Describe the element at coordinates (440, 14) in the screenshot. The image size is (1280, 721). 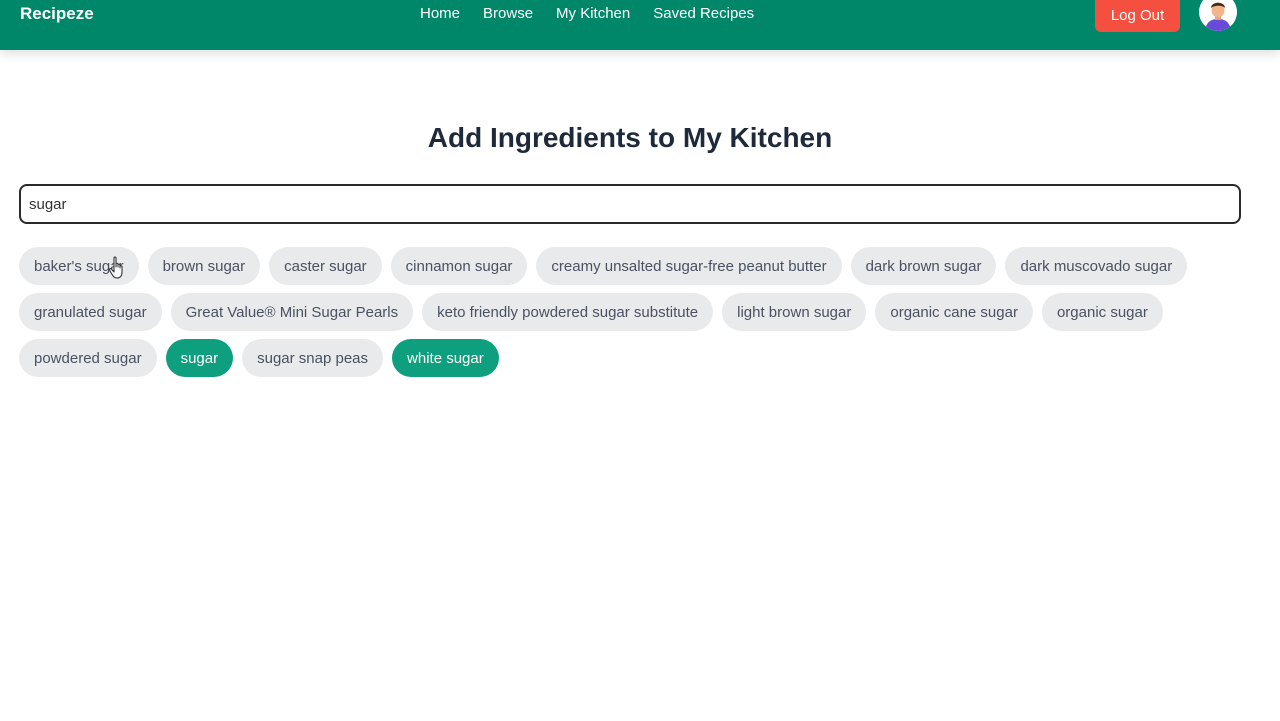
I see `nav-home: Home` at that location.